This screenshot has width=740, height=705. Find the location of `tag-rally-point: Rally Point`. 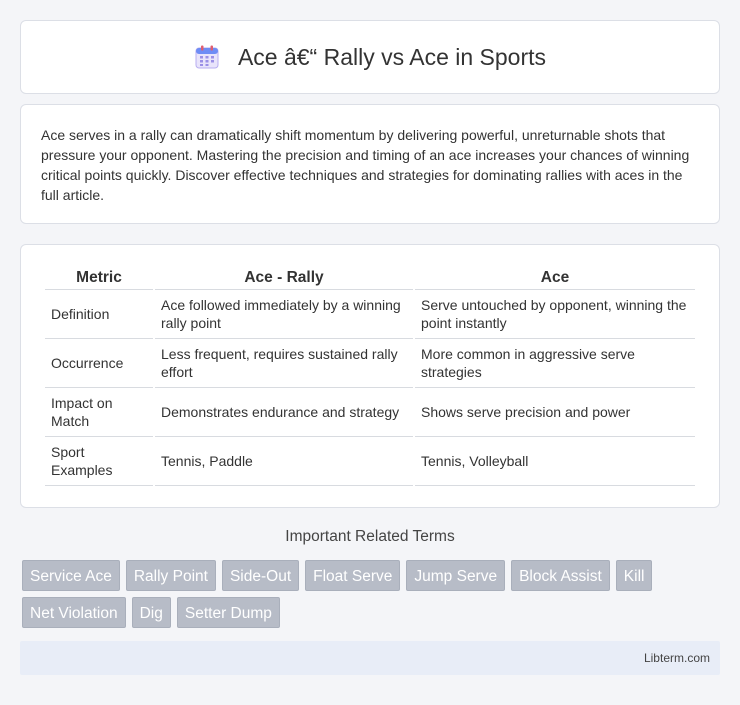

tag-rally-point: Rally Point is located at coordinates (170, 575).